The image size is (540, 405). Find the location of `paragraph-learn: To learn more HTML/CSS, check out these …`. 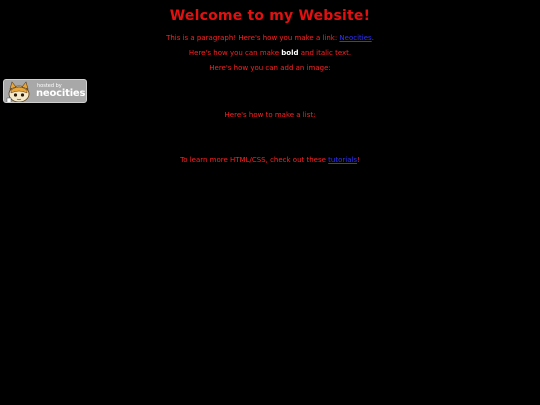

paragraph-learn: To learn more HTML/CSS, check out these … is located at coordinates (270, 160).